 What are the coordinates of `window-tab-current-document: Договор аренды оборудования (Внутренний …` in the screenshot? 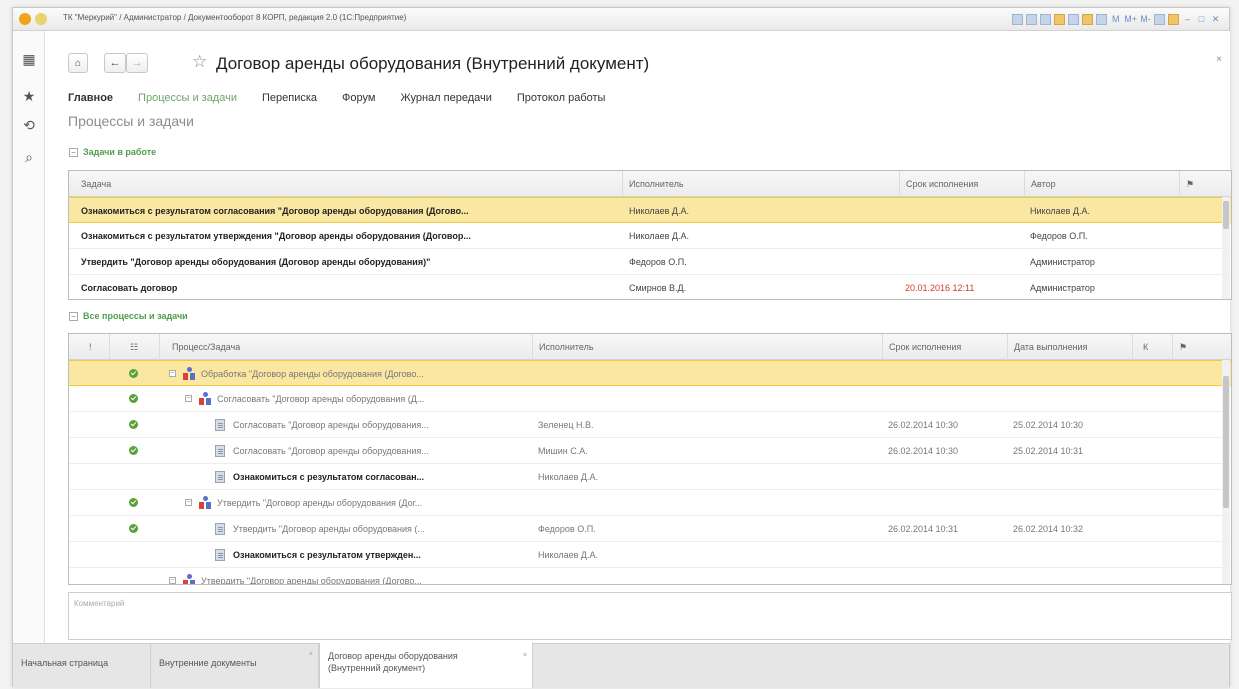 It's located at (426, 665).